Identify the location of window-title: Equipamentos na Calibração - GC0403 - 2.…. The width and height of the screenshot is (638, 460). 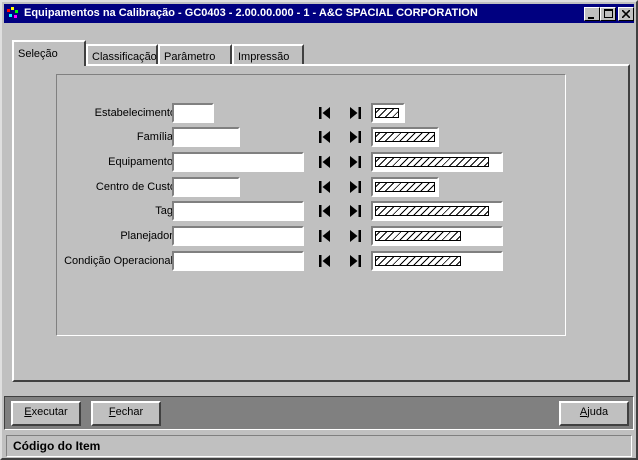
(251, 13).